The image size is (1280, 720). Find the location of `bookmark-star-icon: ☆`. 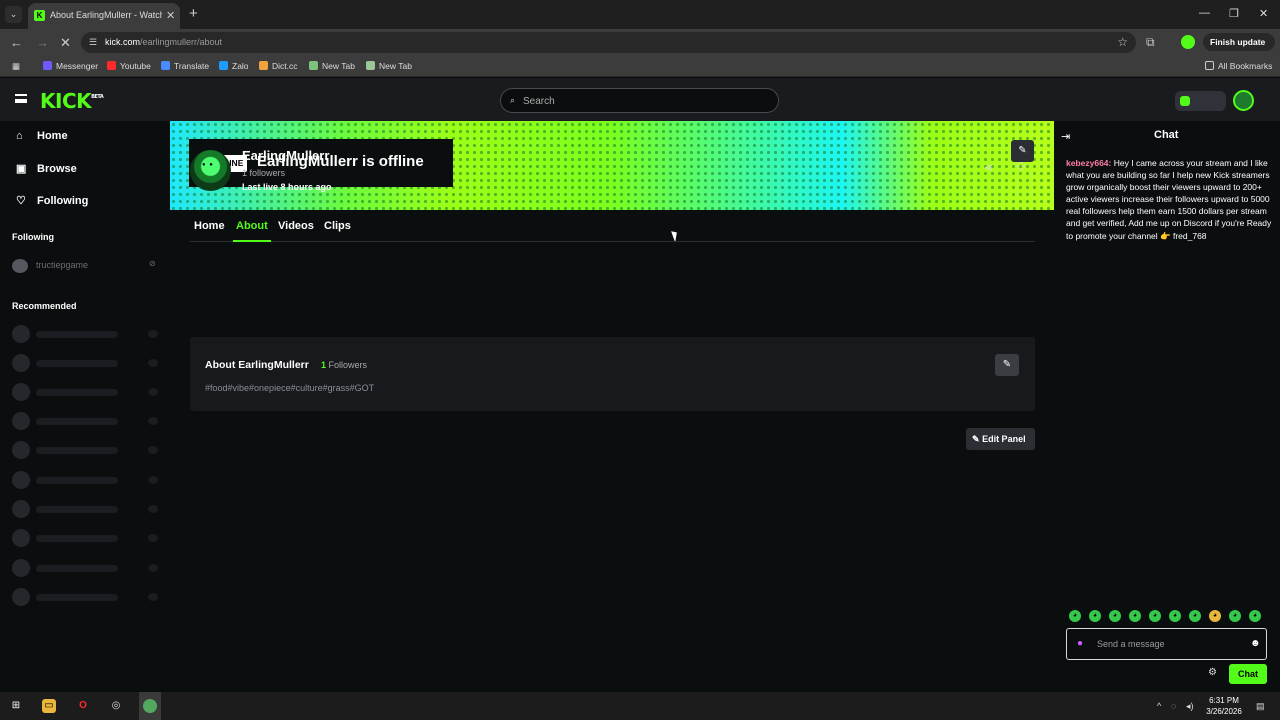

bookmark-star-icon: ☆ is located at coordinates (1122, 42).